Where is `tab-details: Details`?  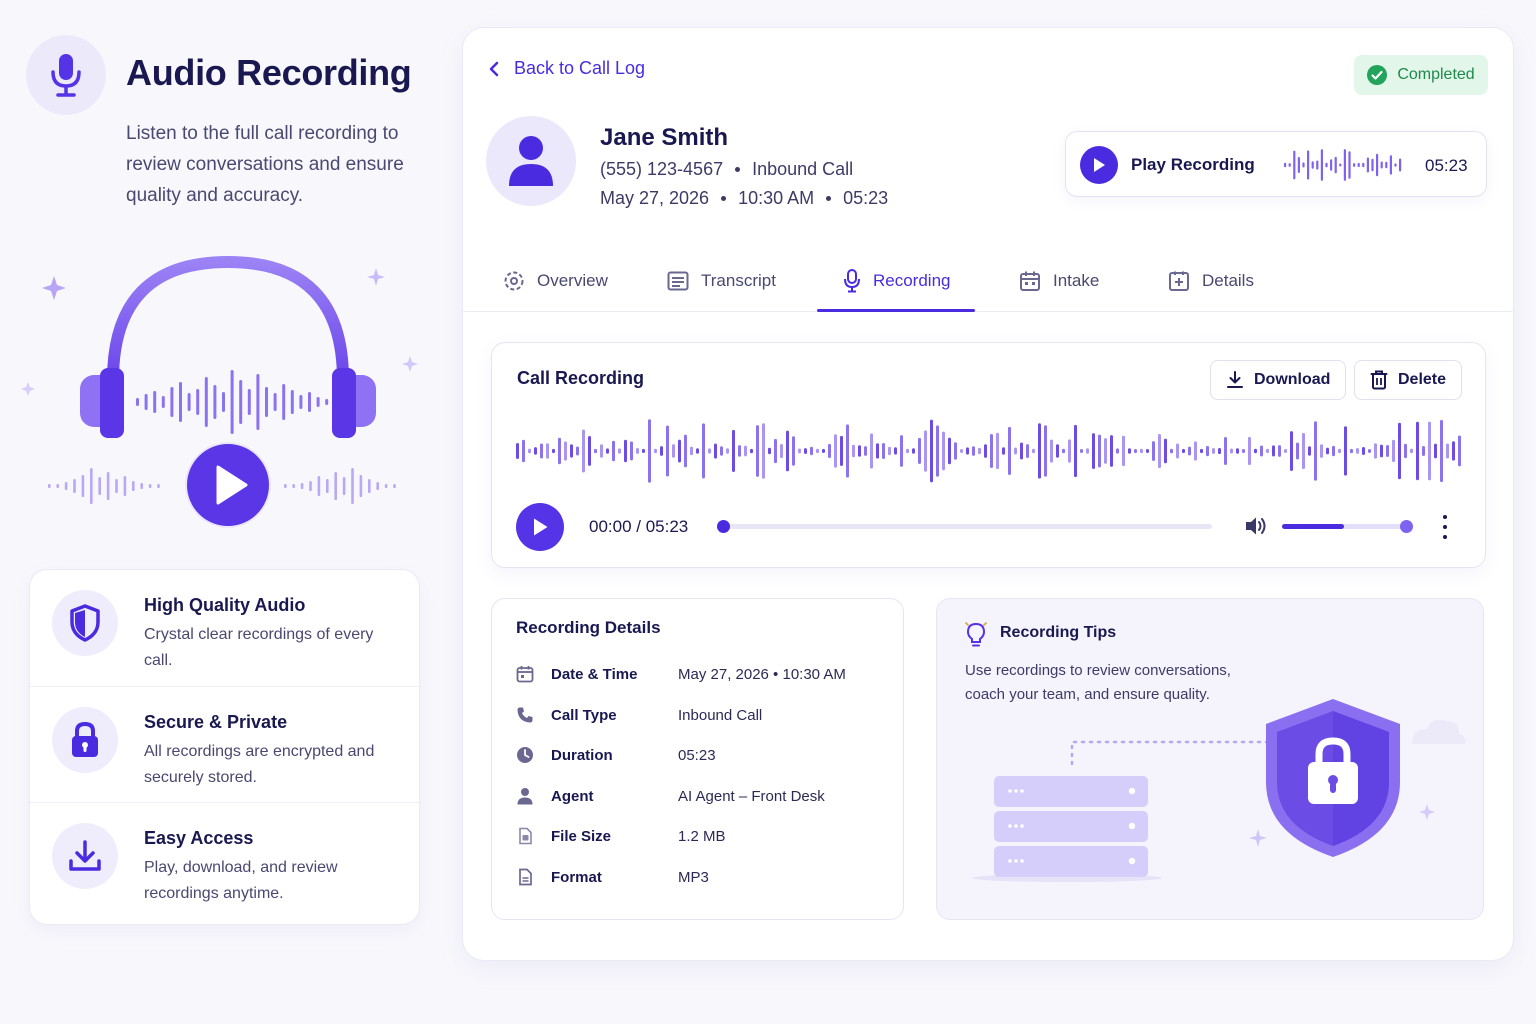
tab-details: Details is located at coordinates (1211, 281).